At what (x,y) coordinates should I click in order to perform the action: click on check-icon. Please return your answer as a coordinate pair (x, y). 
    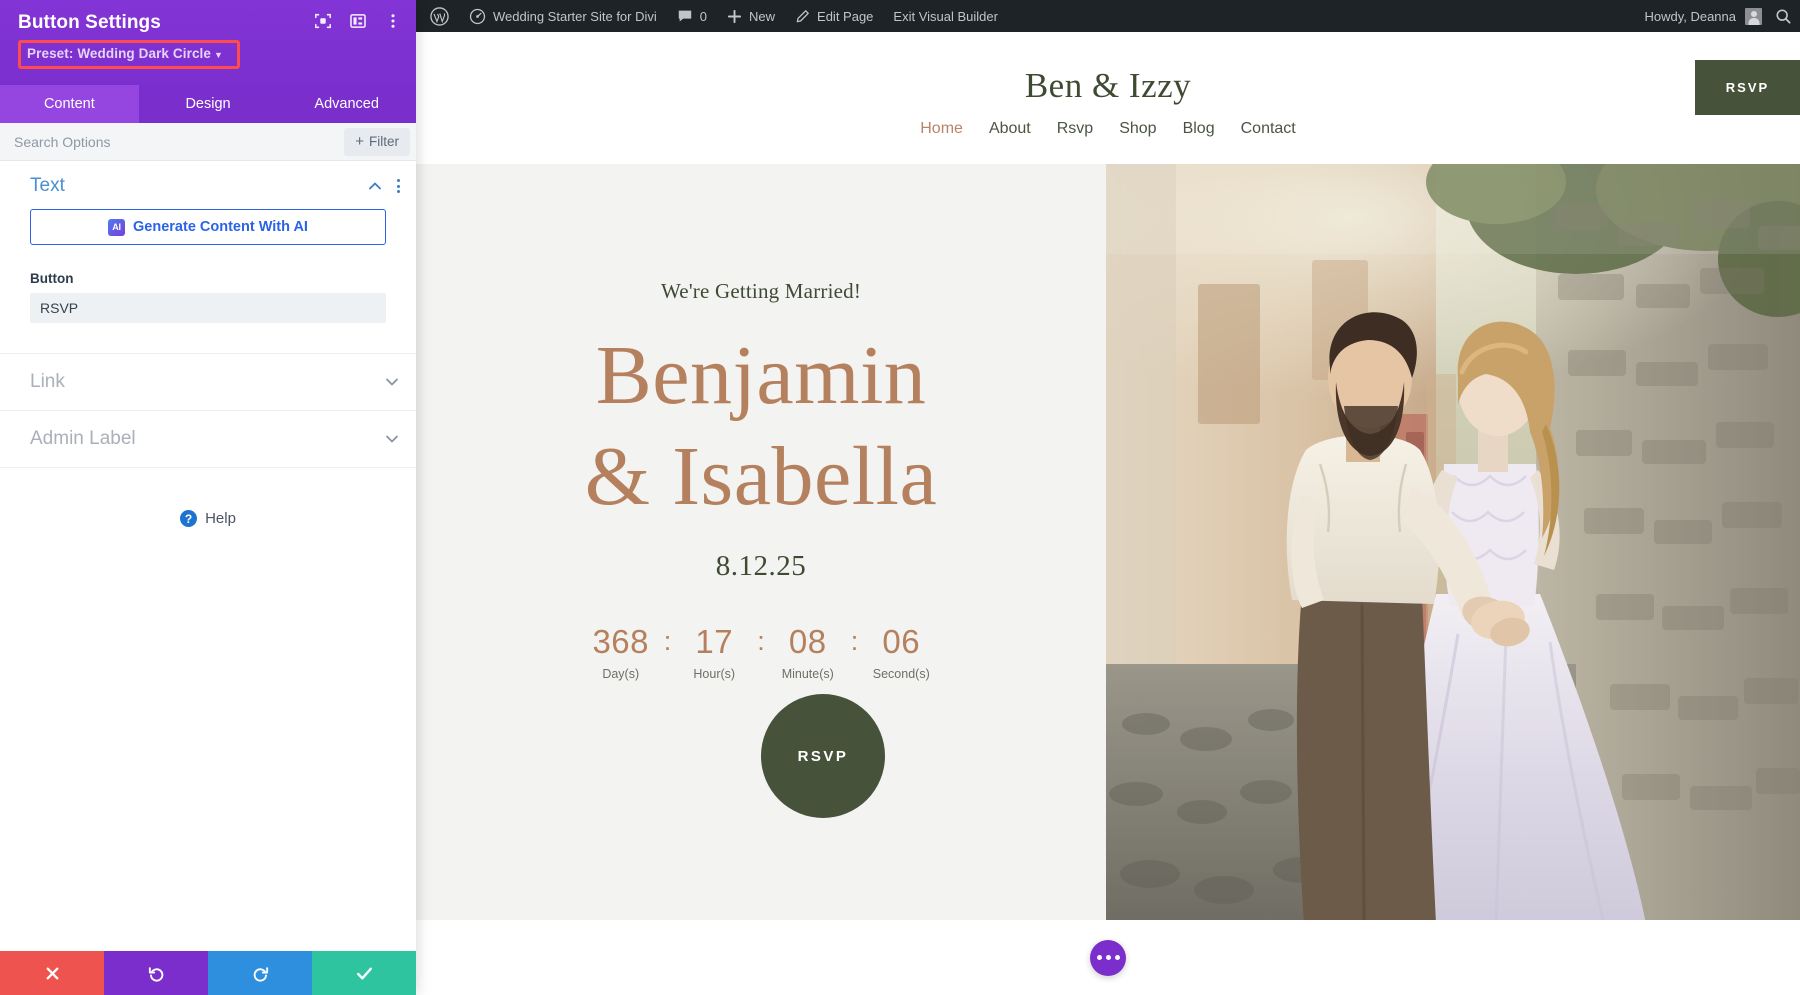
    Looking at the image, I should click on (364, 973).